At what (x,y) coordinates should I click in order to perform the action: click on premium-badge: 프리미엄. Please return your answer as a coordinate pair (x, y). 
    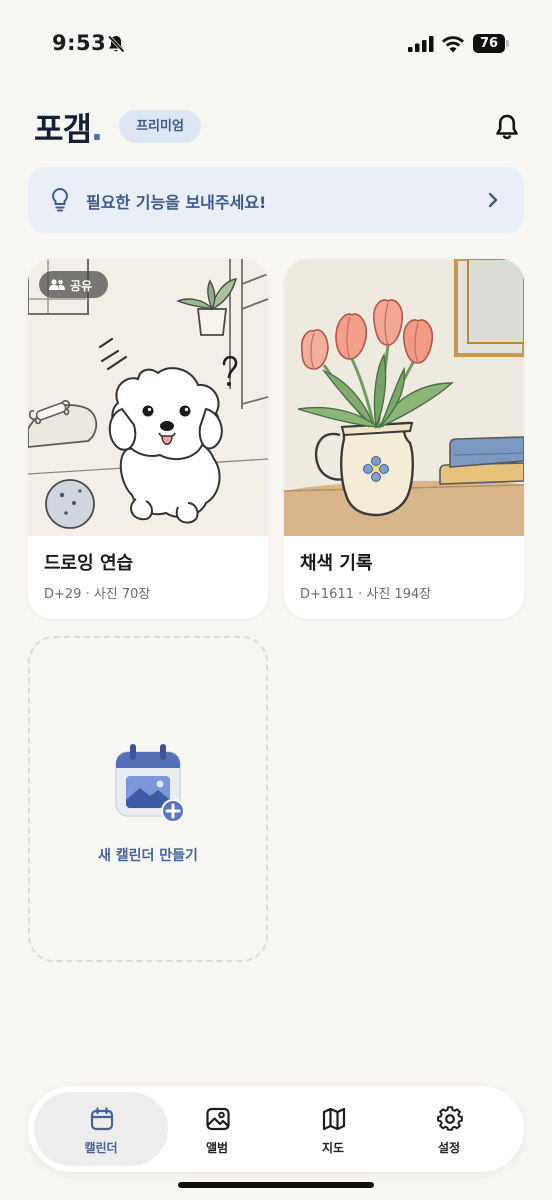
    Looking at the image, I should click on (160, 126).